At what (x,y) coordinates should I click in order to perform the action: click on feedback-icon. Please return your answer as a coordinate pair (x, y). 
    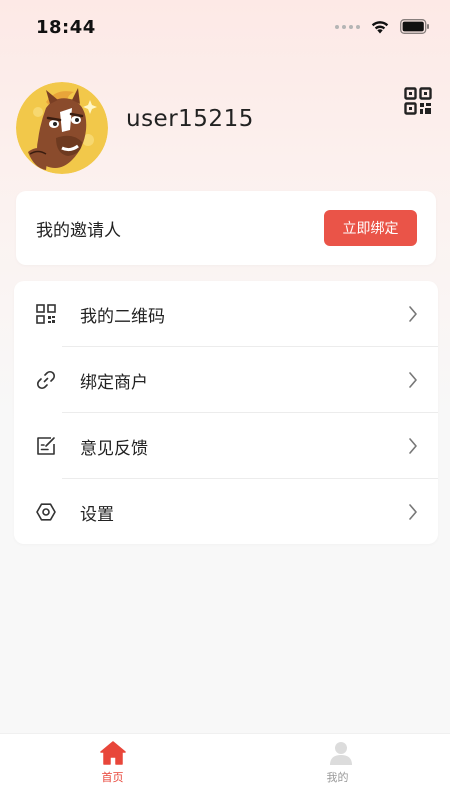
    Looking at the image, I should click on (46, 446).